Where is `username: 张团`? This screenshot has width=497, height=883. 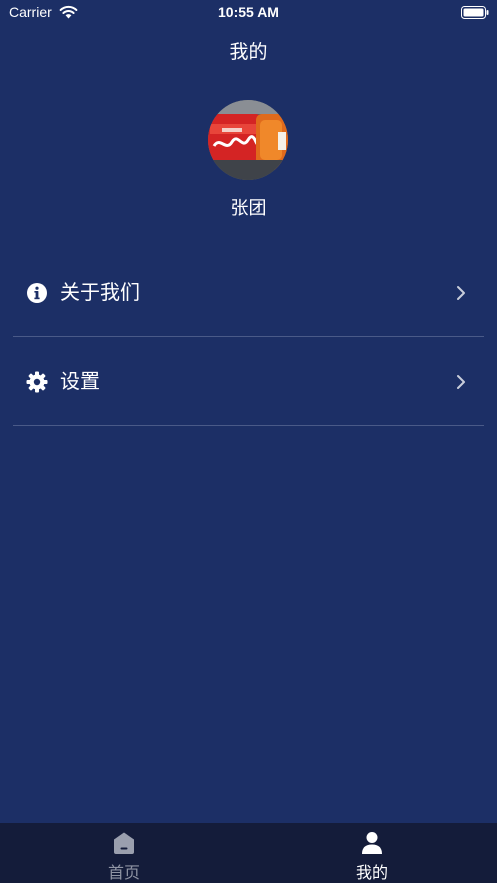
username: 张团 is located at coordinates (248, 208).